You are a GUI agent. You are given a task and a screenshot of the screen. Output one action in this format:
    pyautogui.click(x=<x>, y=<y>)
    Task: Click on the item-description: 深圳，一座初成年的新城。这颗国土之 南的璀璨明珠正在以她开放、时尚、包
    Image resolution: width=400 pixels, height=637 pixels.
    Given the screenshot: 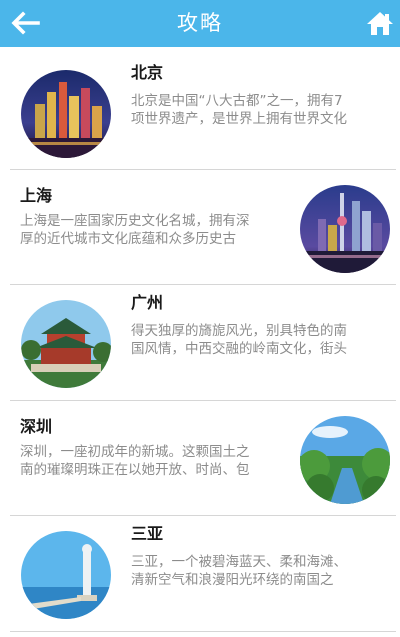 What is the action you would take?
    pyautogui.click(x=135, y=461)
    